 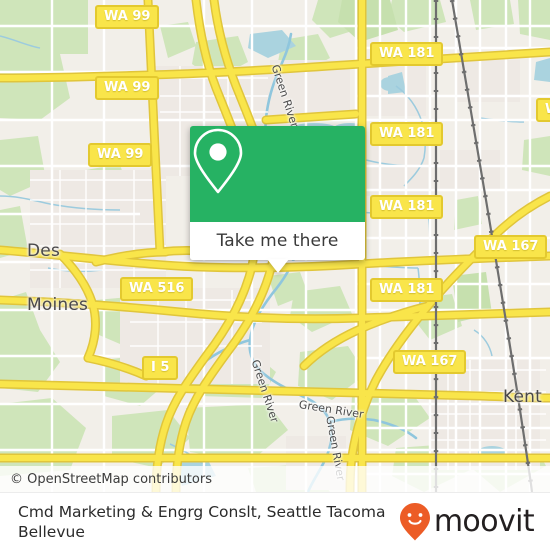 What do you see at coordinates (106, 479) in the screenshot?
I see `attribution-text: © OpenStreetMap contributors` at bounding box center [106, 479].